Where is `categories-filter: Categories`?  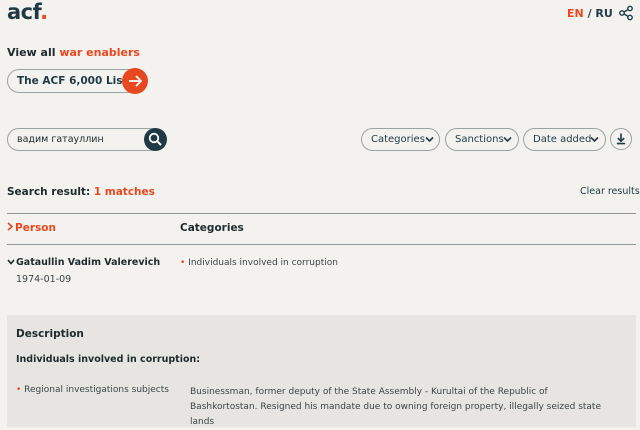
categories-filter: Categories is located at coordinates (400, 139).